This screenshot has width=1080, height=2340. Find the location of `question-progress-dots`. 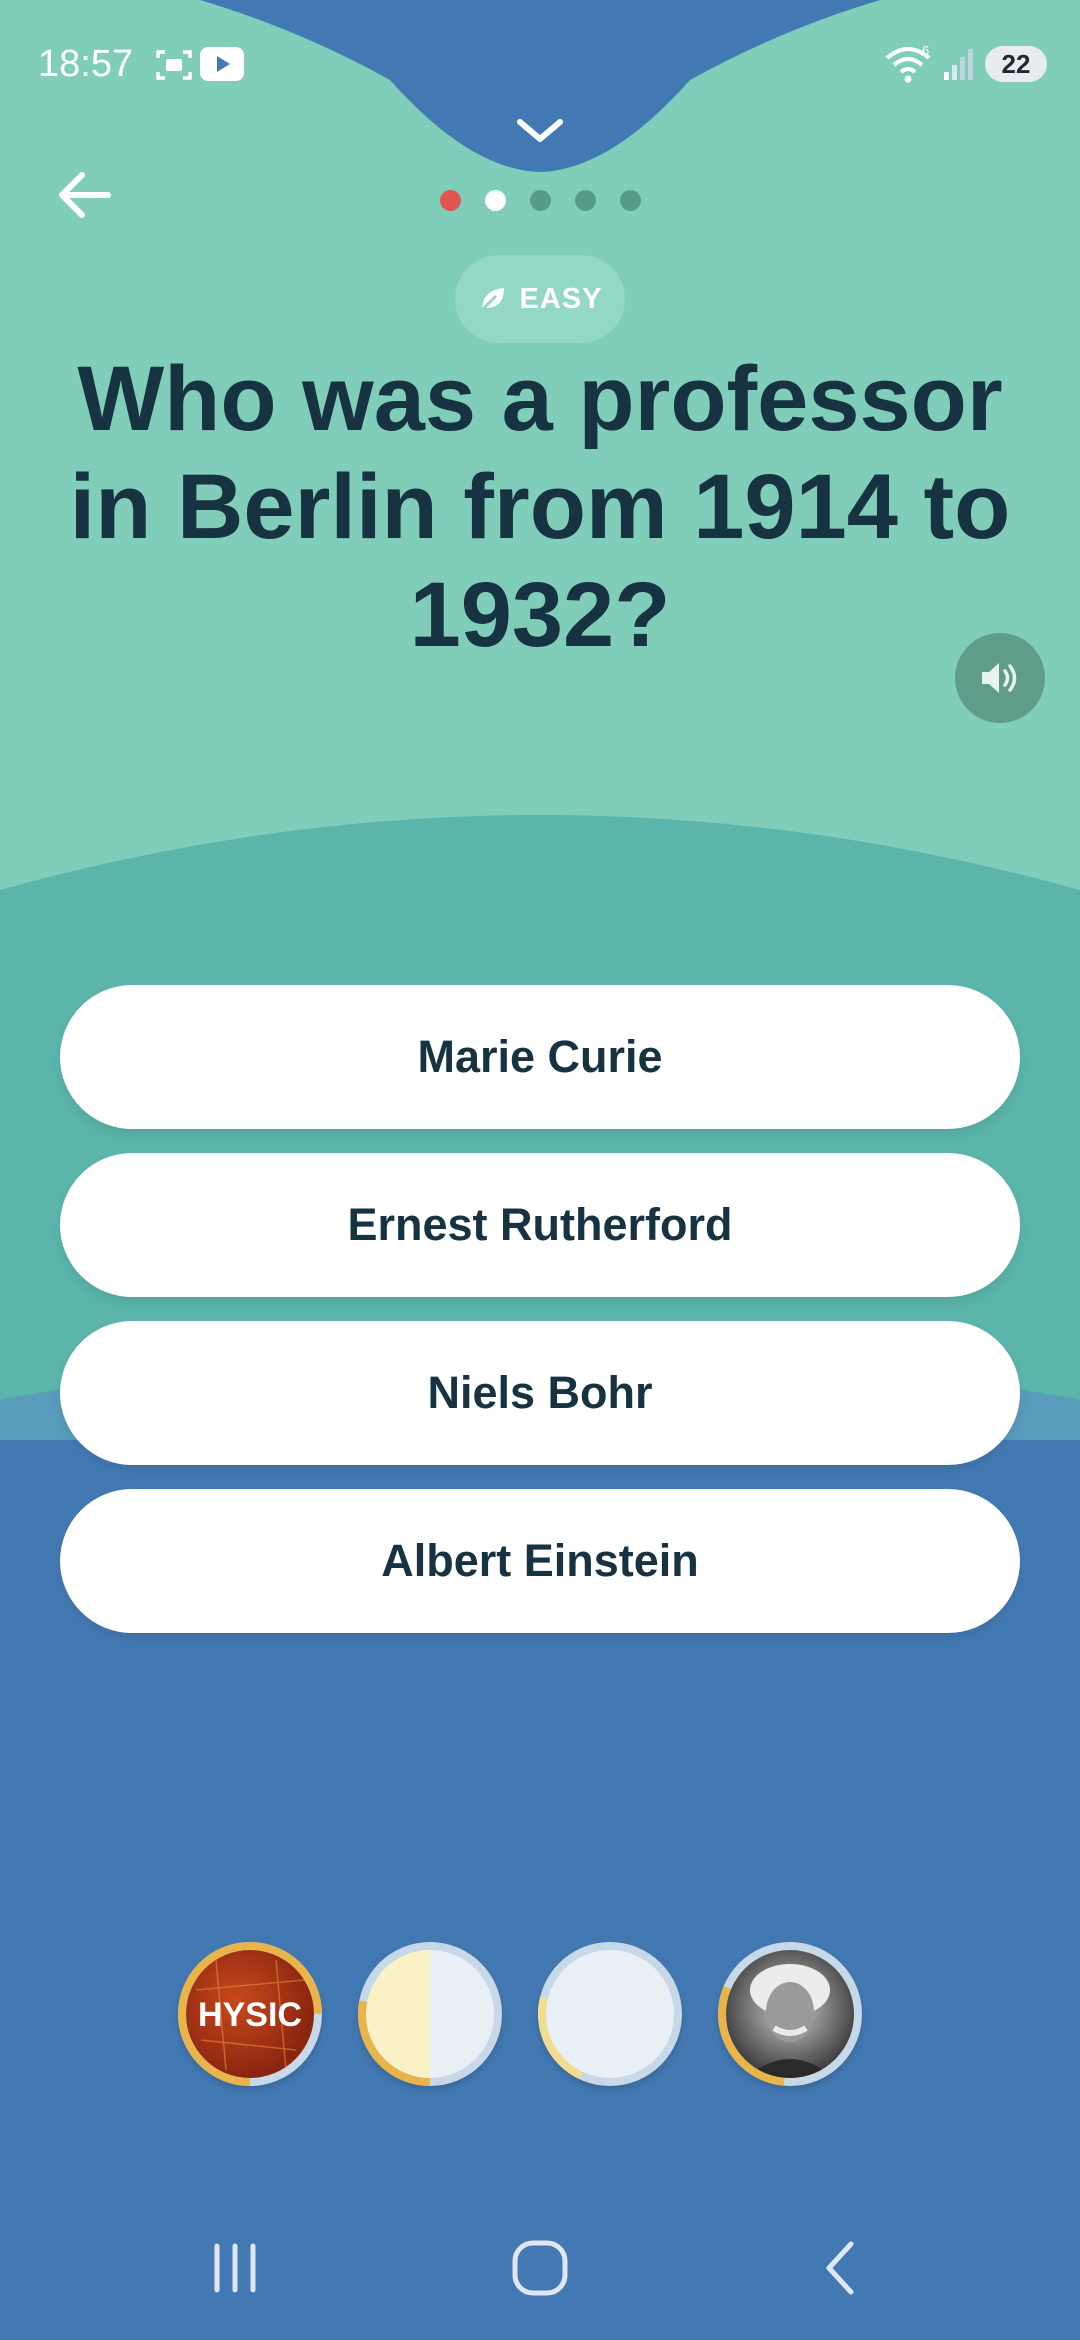

question-progress-dots is located at coordinates (540, 200).